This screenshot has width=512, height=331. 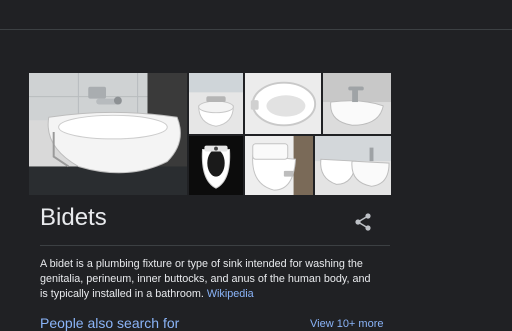 What do you see at coordinates (110, 323) in the screenshot?
I see `people-also-search-heading: People also search for` at bounding box center [110, 323].